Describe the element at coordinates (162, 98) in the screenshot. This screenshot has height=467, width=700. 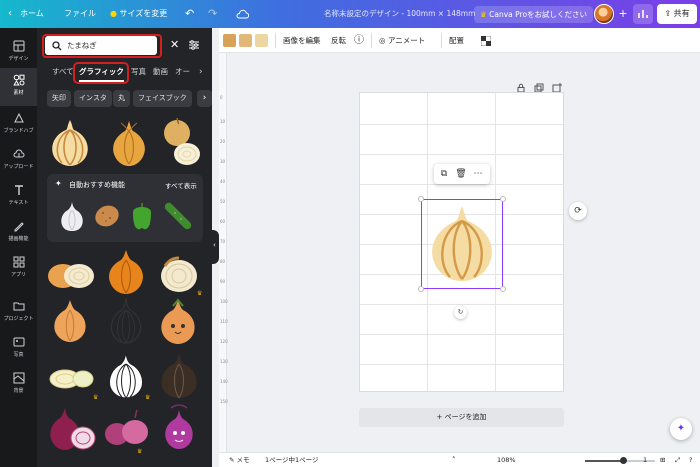
I see `chip-facebook: フェイスブック` at that location.